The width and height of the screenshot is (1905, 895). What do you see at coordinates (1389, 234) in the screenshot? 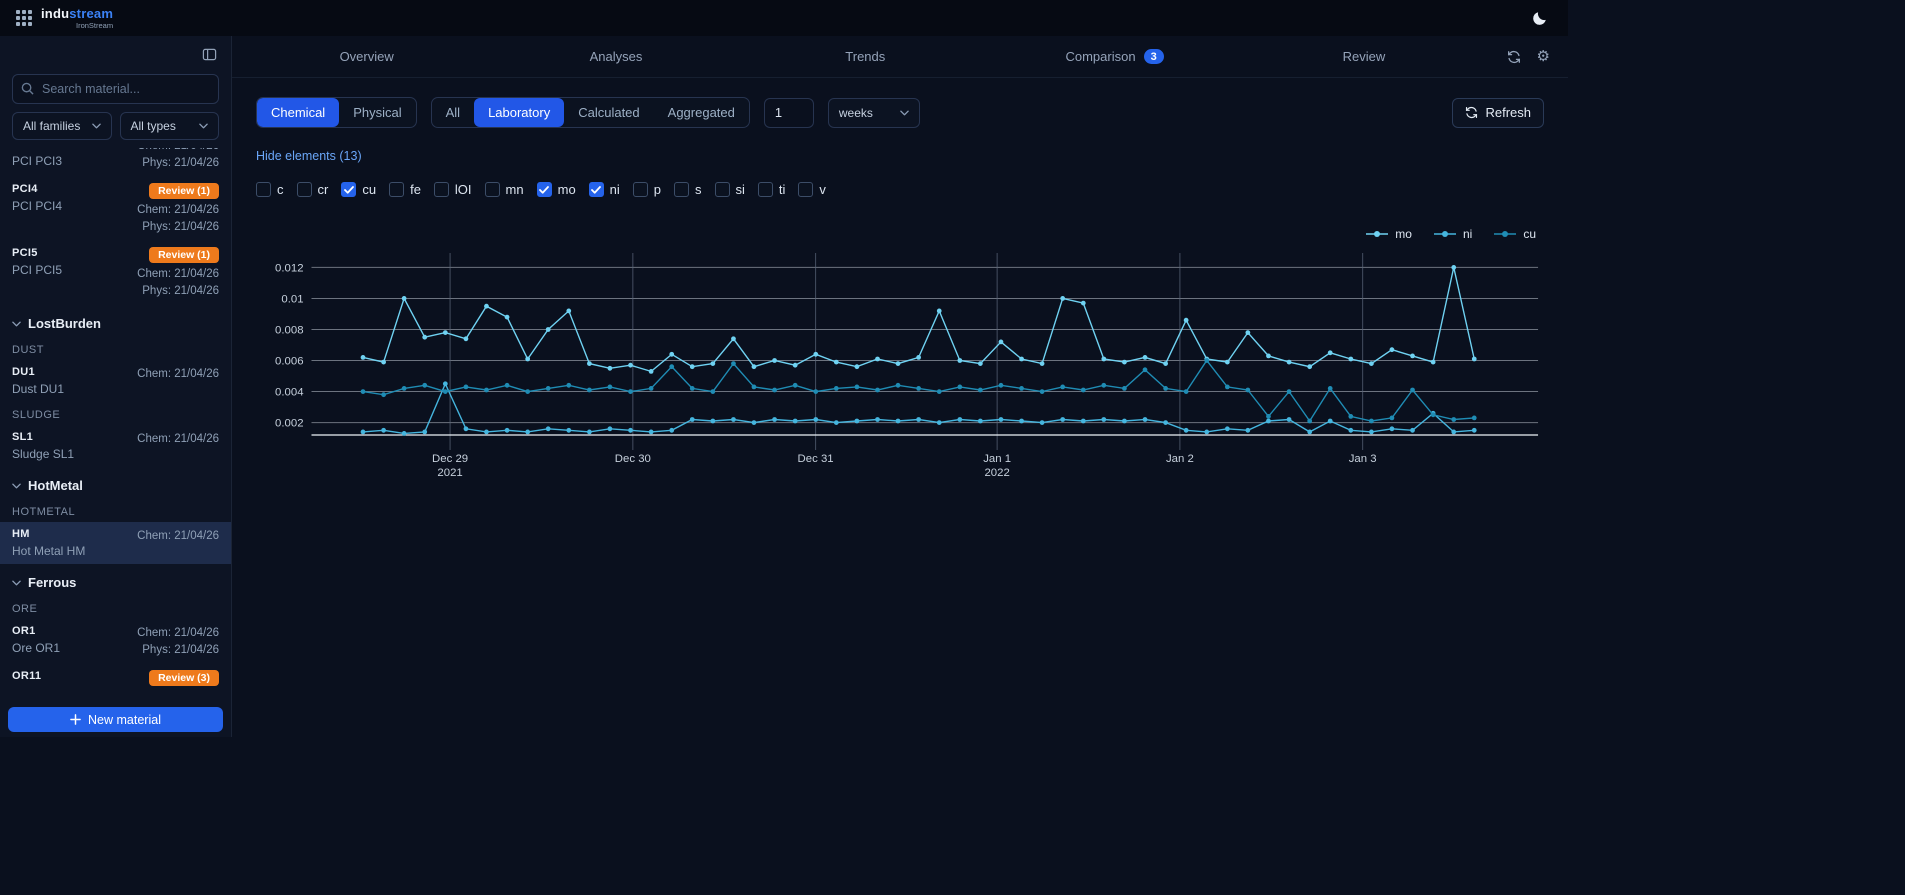
I see `legend-item-mo: mo` at bounding box center [1389, 234].